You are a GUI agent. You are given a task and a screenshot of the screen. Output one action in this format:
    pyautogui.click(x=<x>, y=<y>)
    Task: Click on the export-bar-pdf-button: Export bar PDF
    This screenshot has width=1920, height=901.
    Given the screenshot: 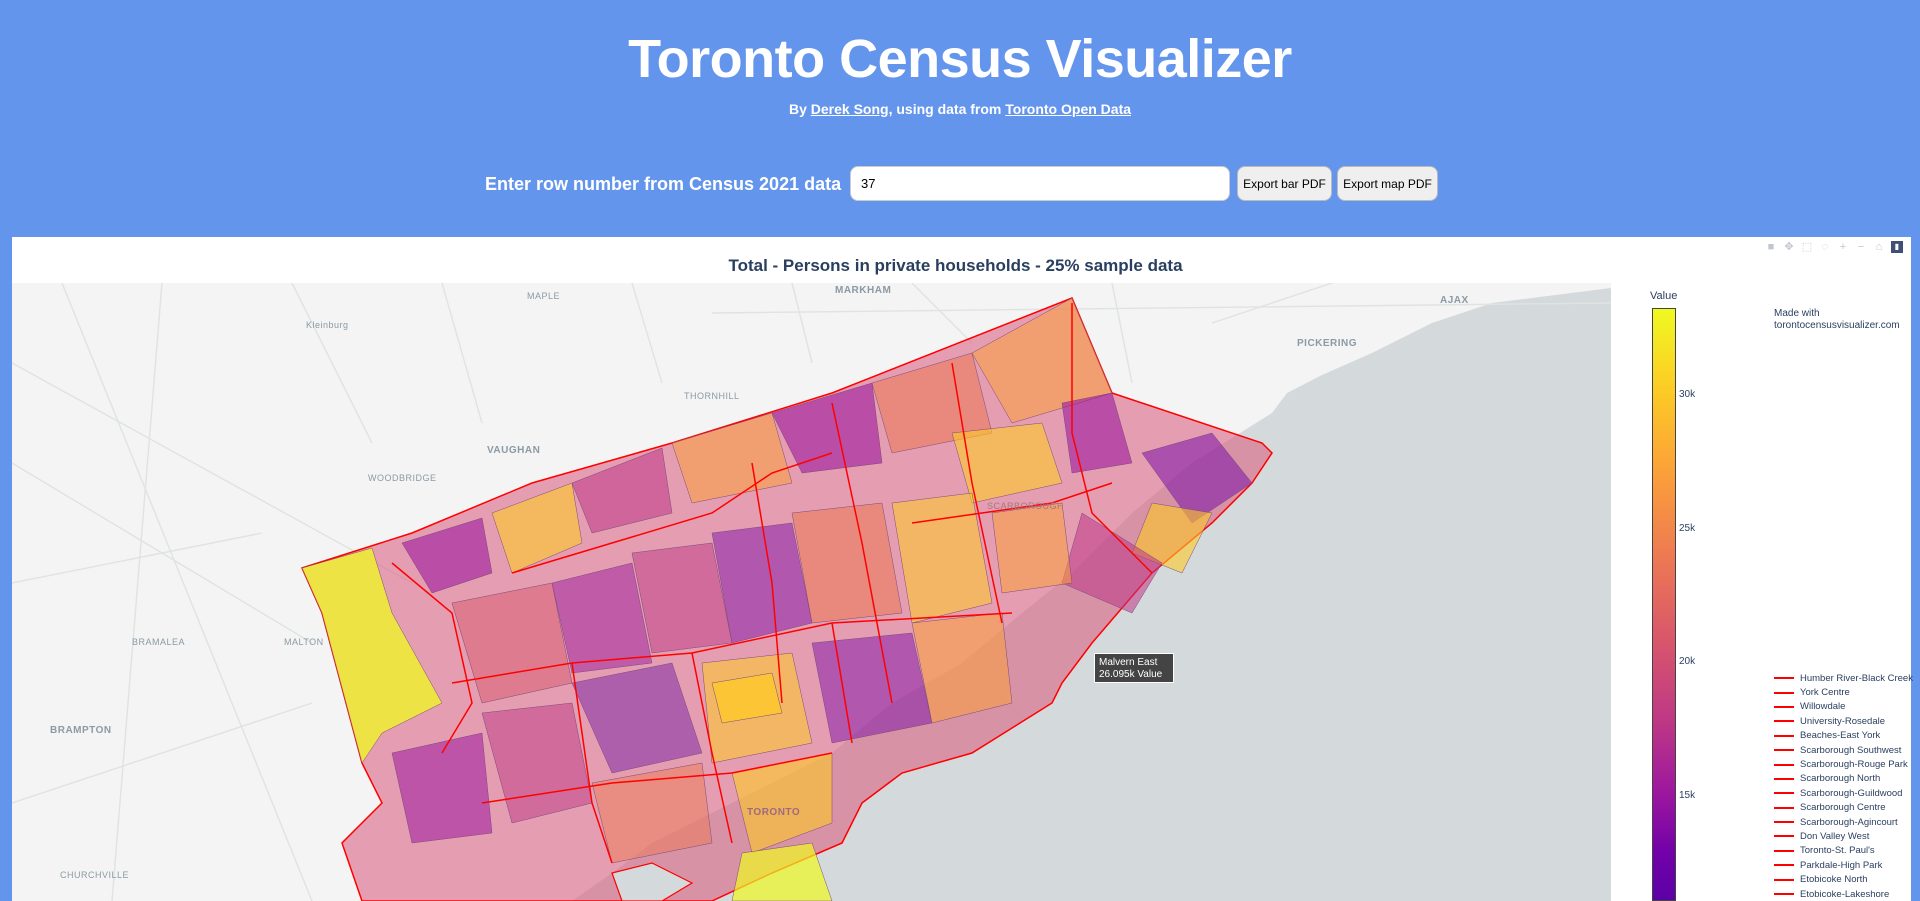 What is the action you would take?
    pyautogui.click(x=1284, y=183)
    